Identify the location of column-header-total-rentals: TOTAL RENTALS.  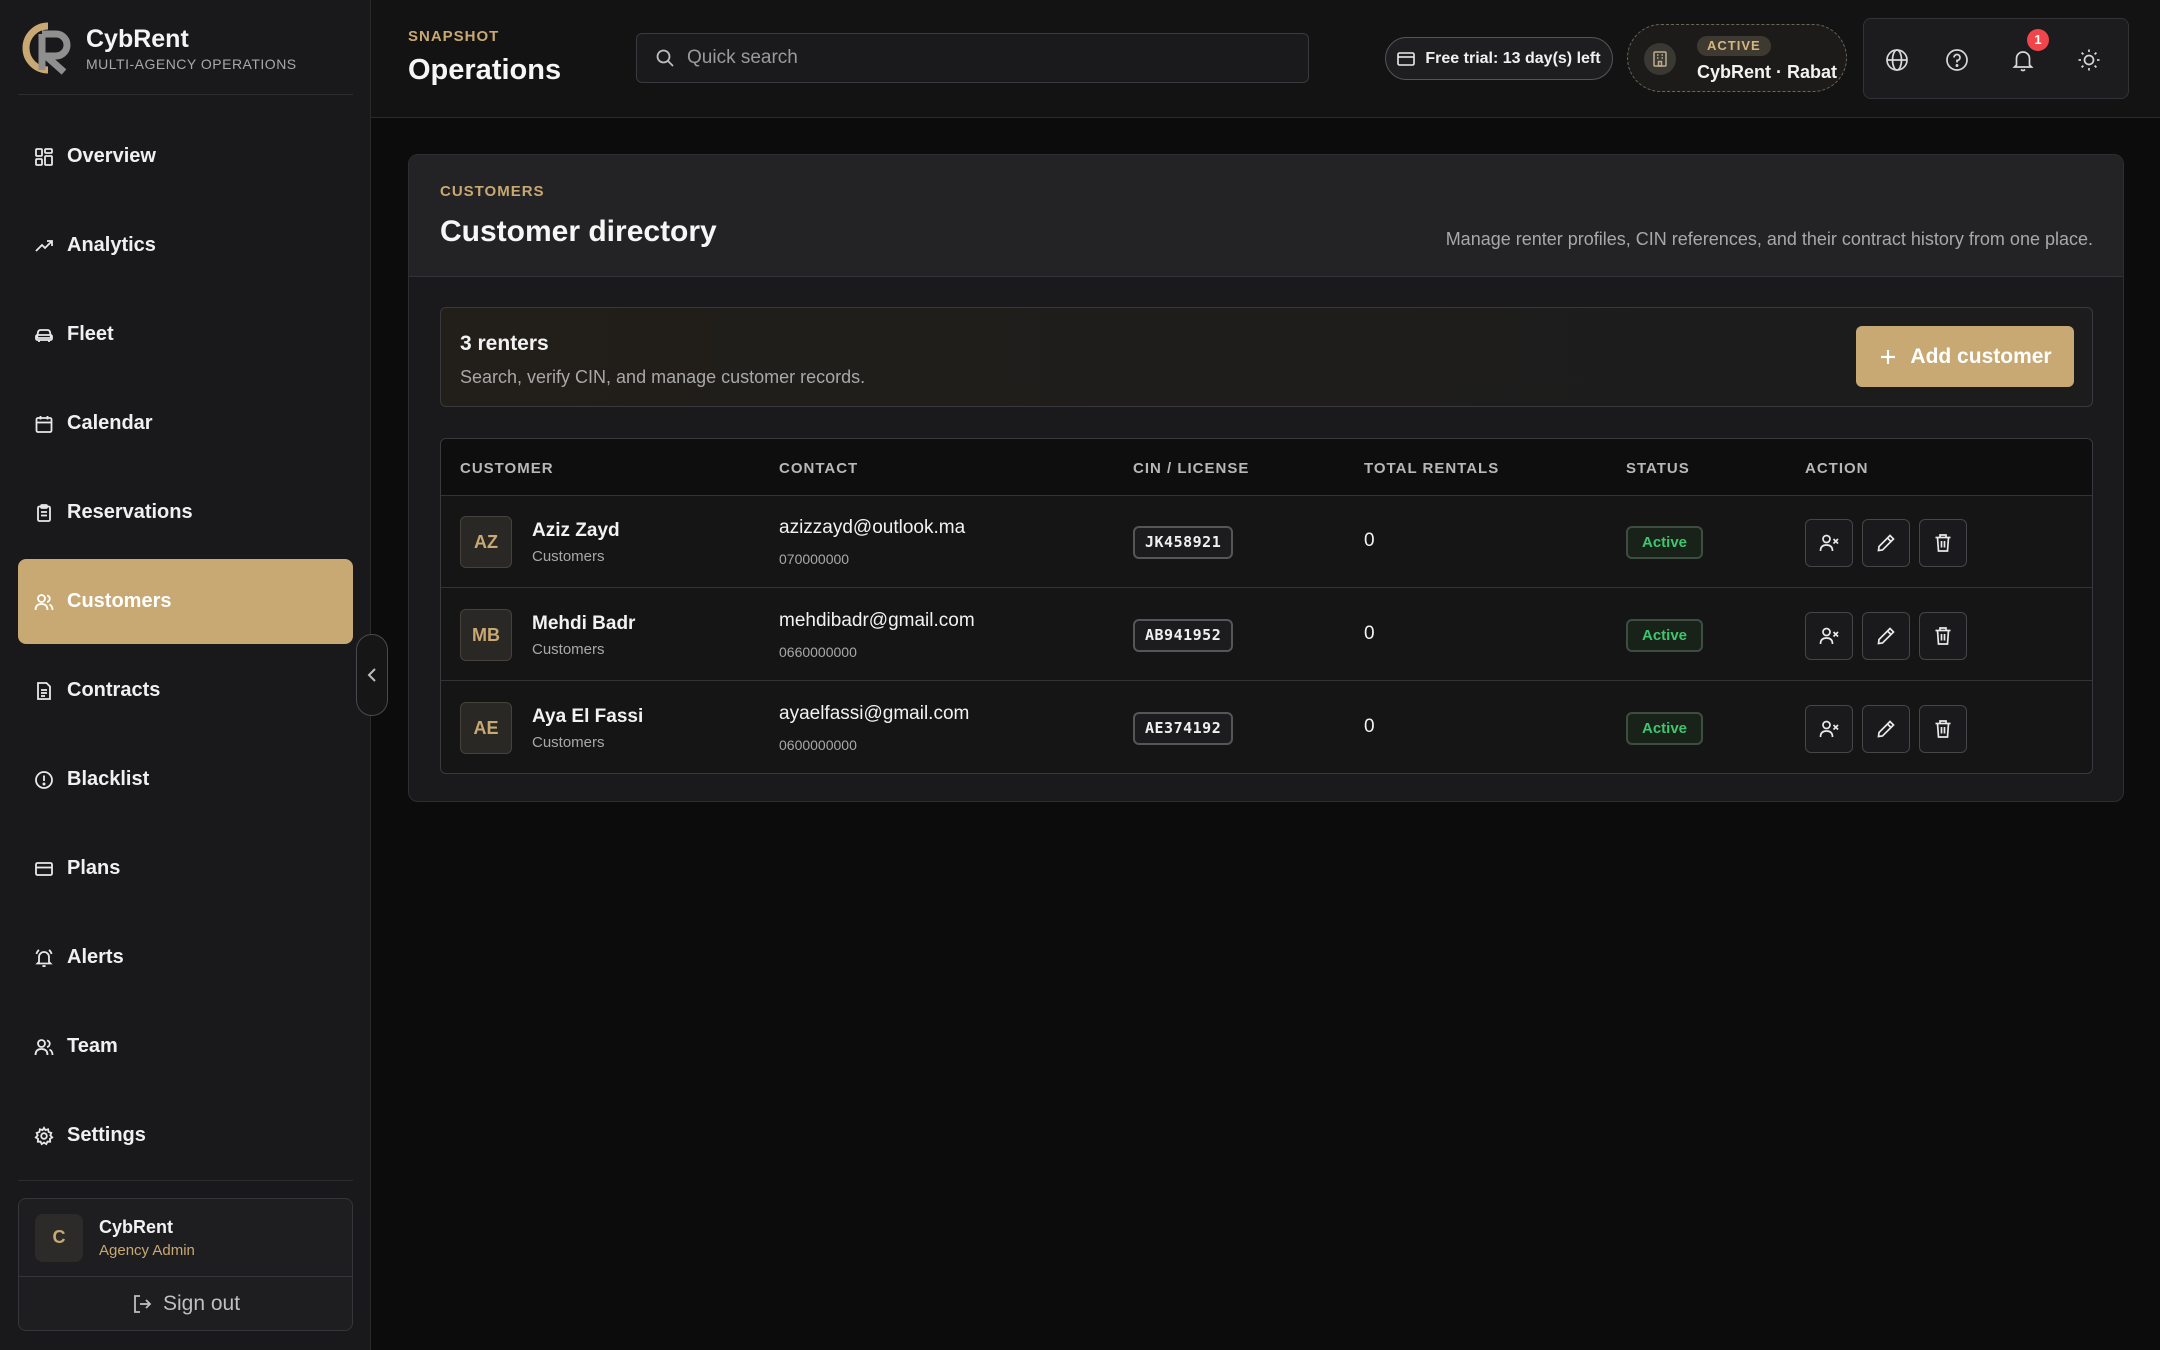
(1431, 468).